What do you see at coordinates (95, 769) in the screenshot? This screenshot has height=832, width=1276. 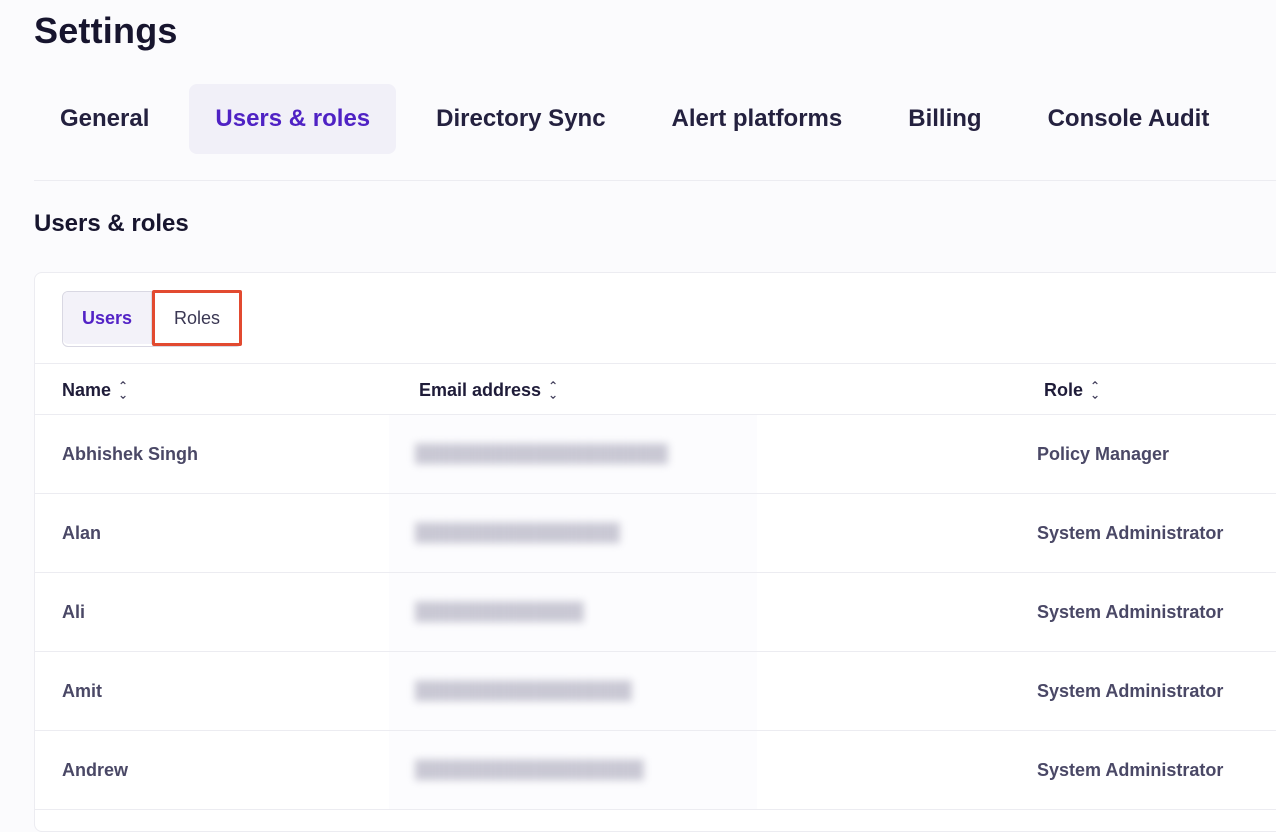 I see `user-name: Andrew` at bounding box center [95, 769].